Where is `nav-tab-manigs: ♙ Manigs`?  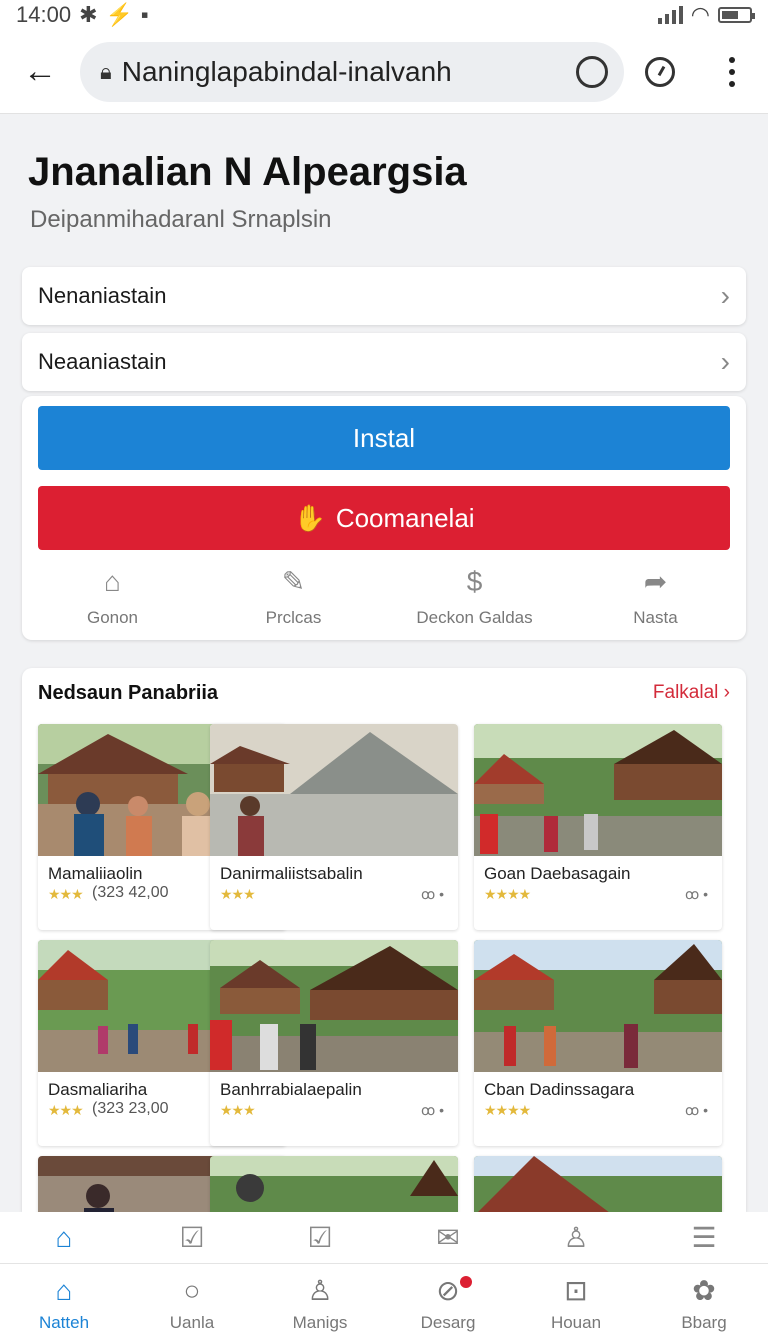
nav-tab-manigs: ♙ Manigs is located at coordinates (320, 1304).